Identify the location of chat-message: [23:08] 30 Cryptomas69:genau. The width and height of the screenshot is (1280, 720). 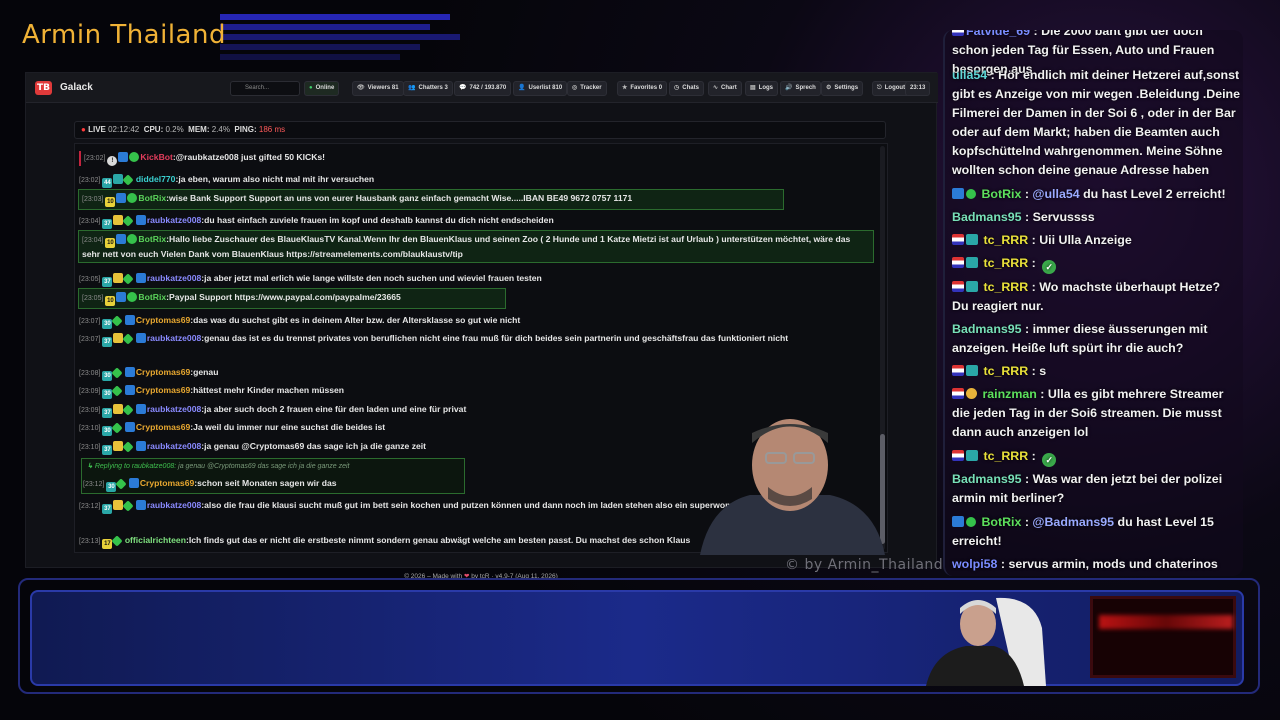
(149, 374).